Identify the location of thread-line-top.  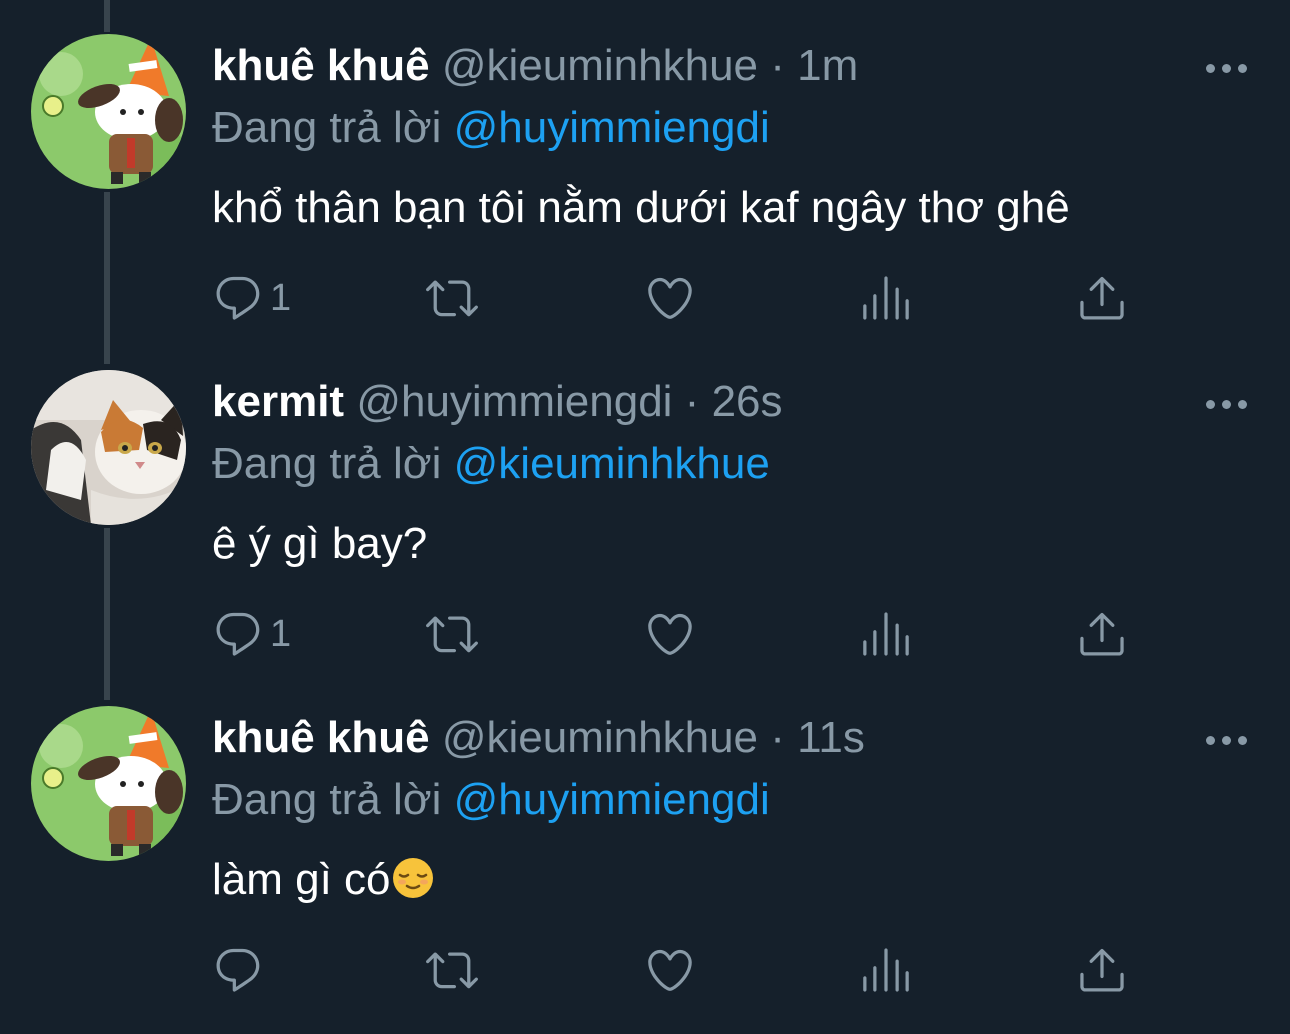
(107, 16).